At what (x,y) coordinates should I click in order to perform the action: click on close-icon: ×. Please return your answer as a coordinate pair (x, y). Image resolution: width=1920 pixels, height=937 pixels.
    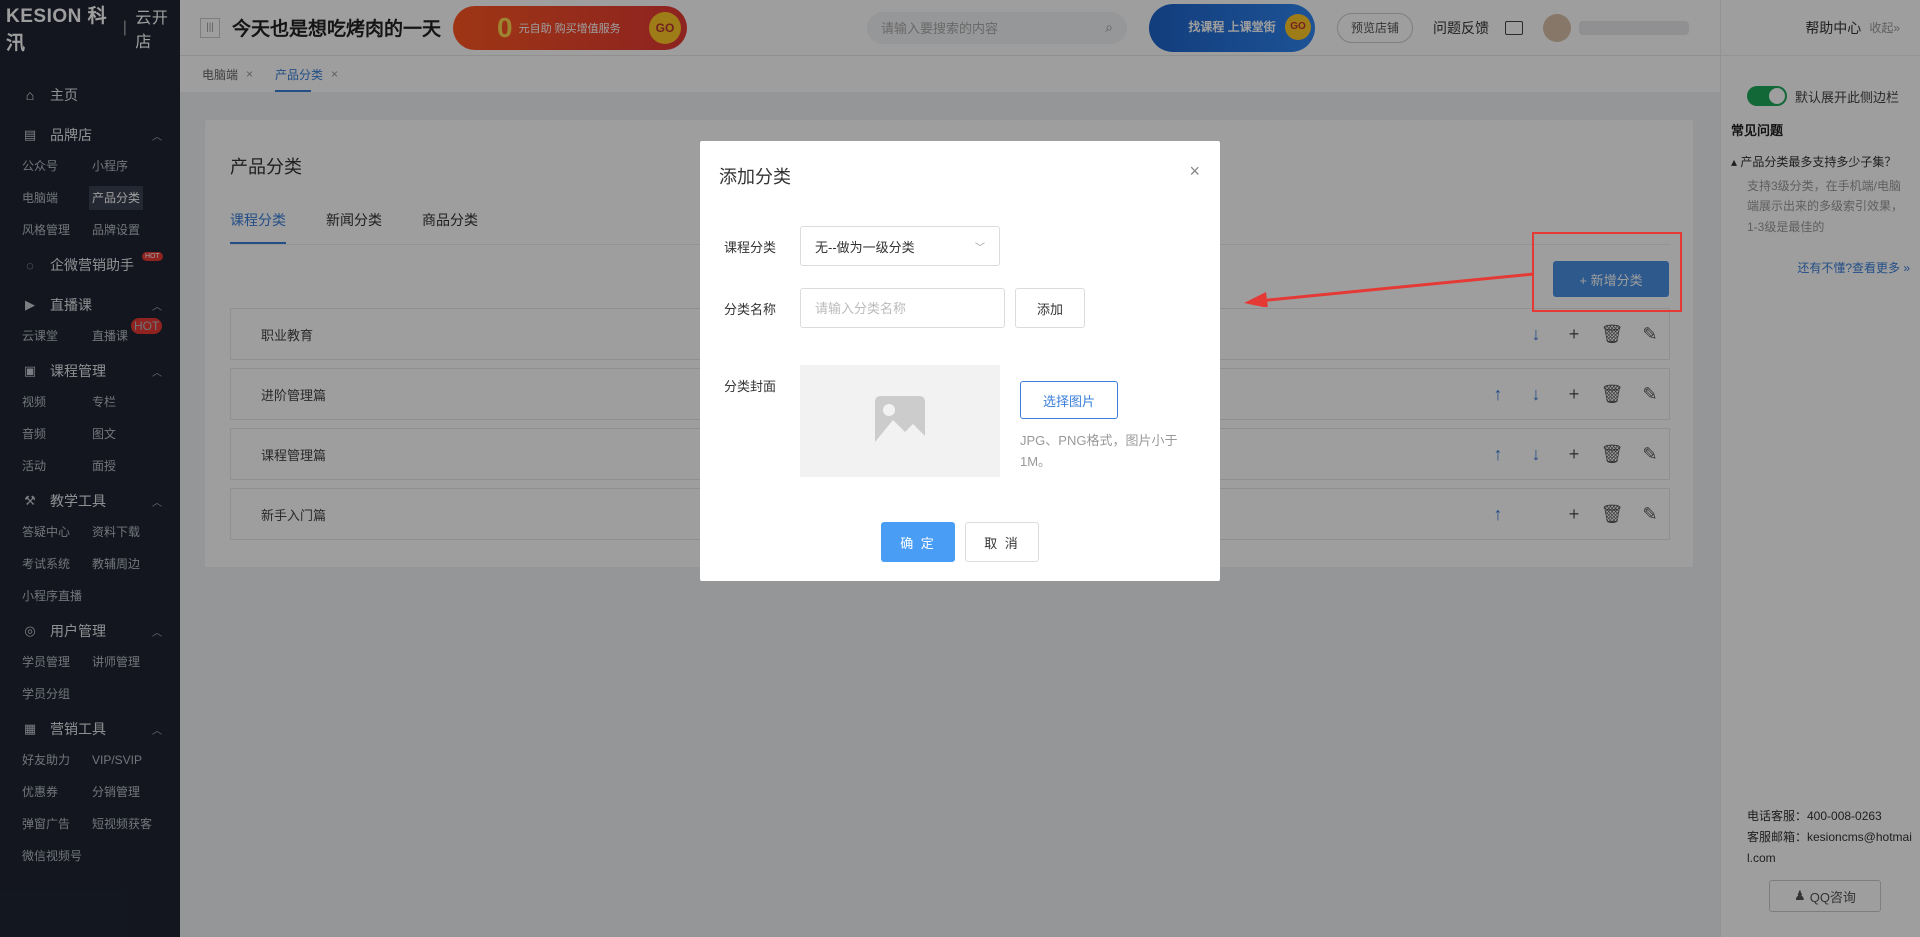
    Looking at the image, I should click on (1194, 171).